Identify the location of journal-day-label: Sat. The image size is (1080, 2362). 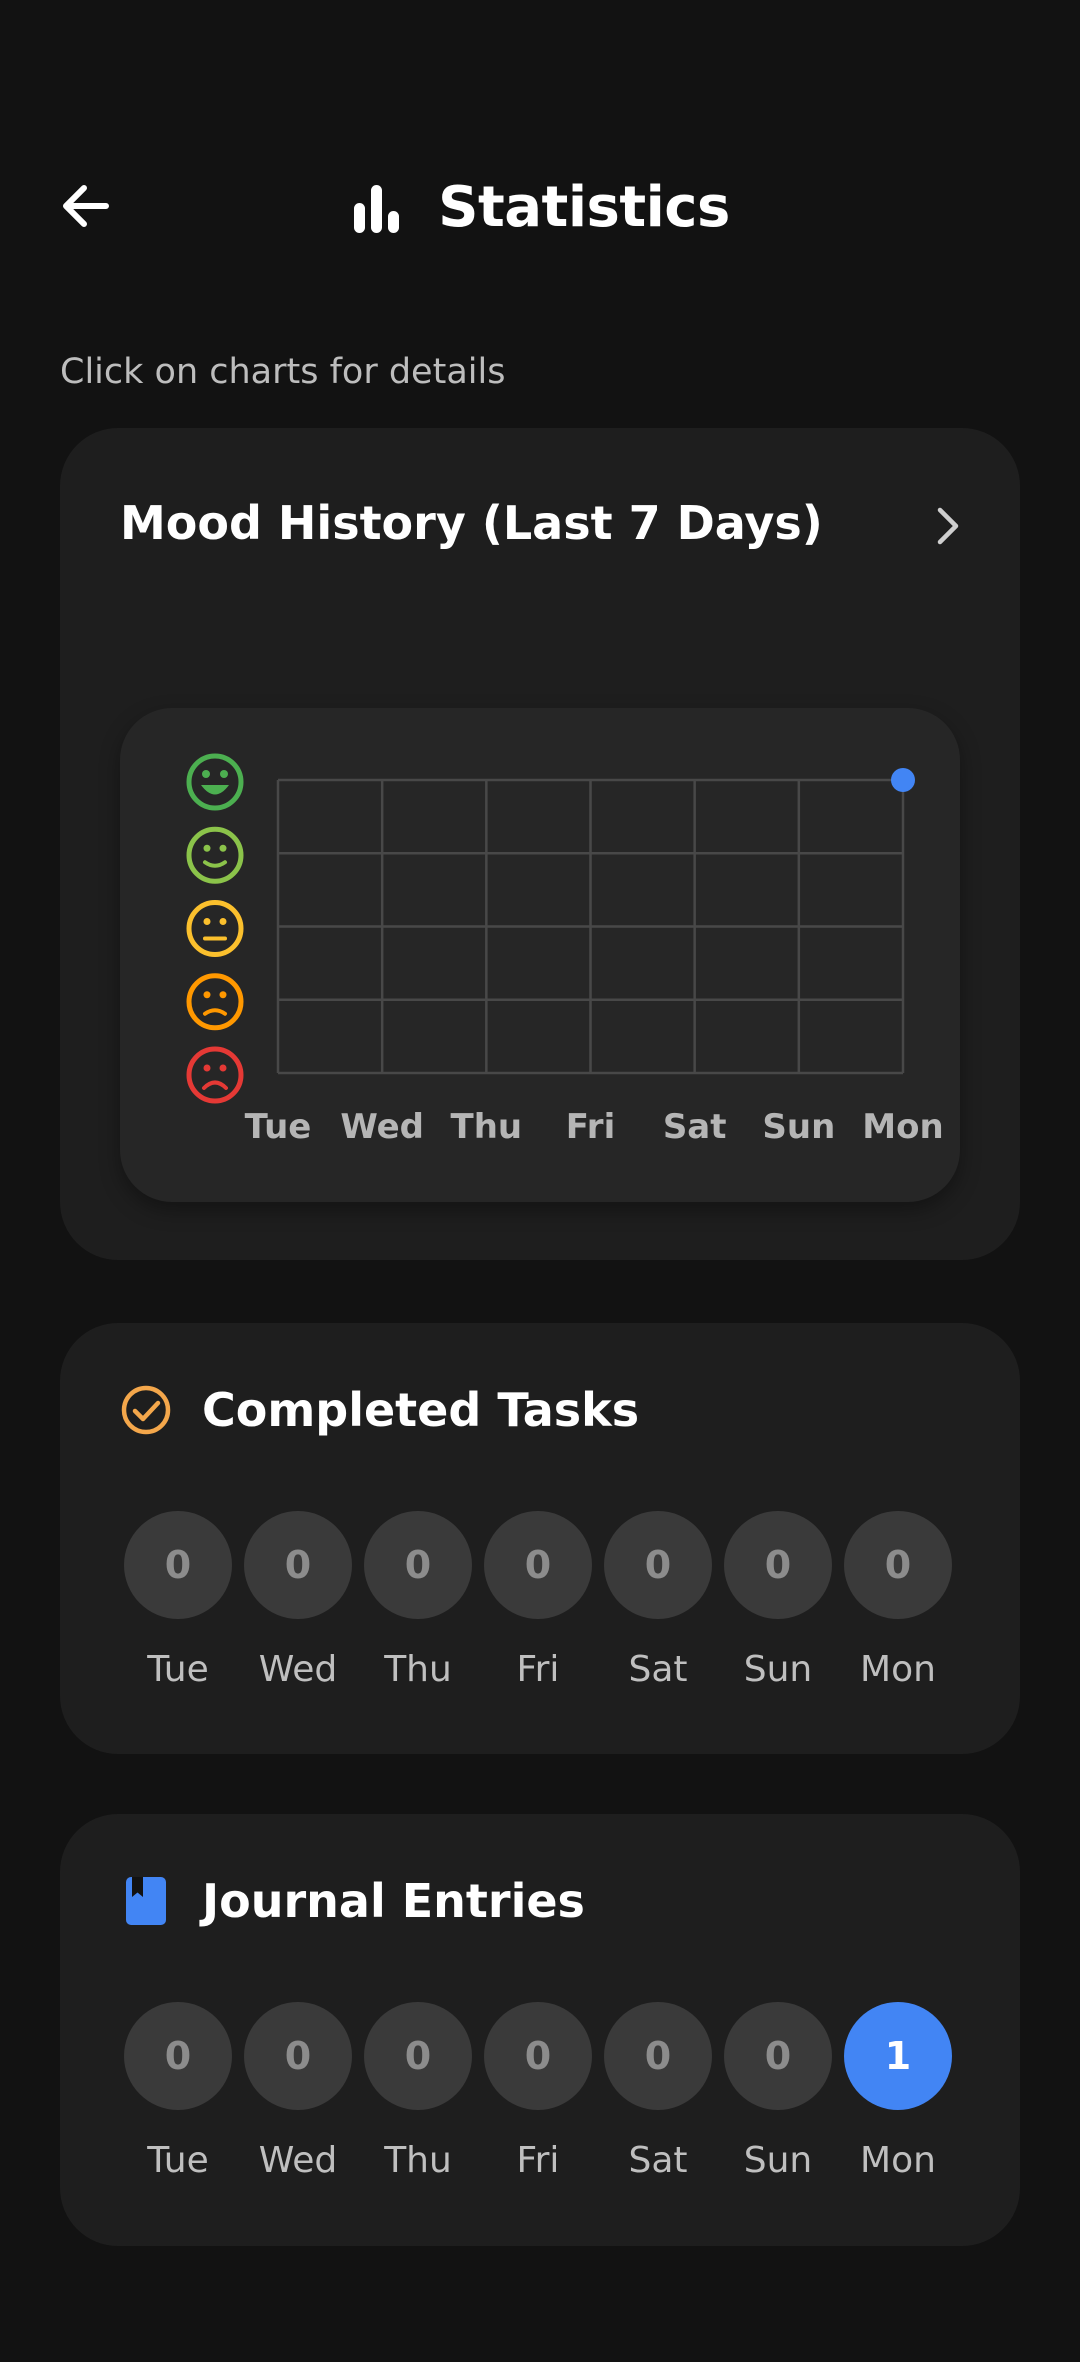
(658, 2160).